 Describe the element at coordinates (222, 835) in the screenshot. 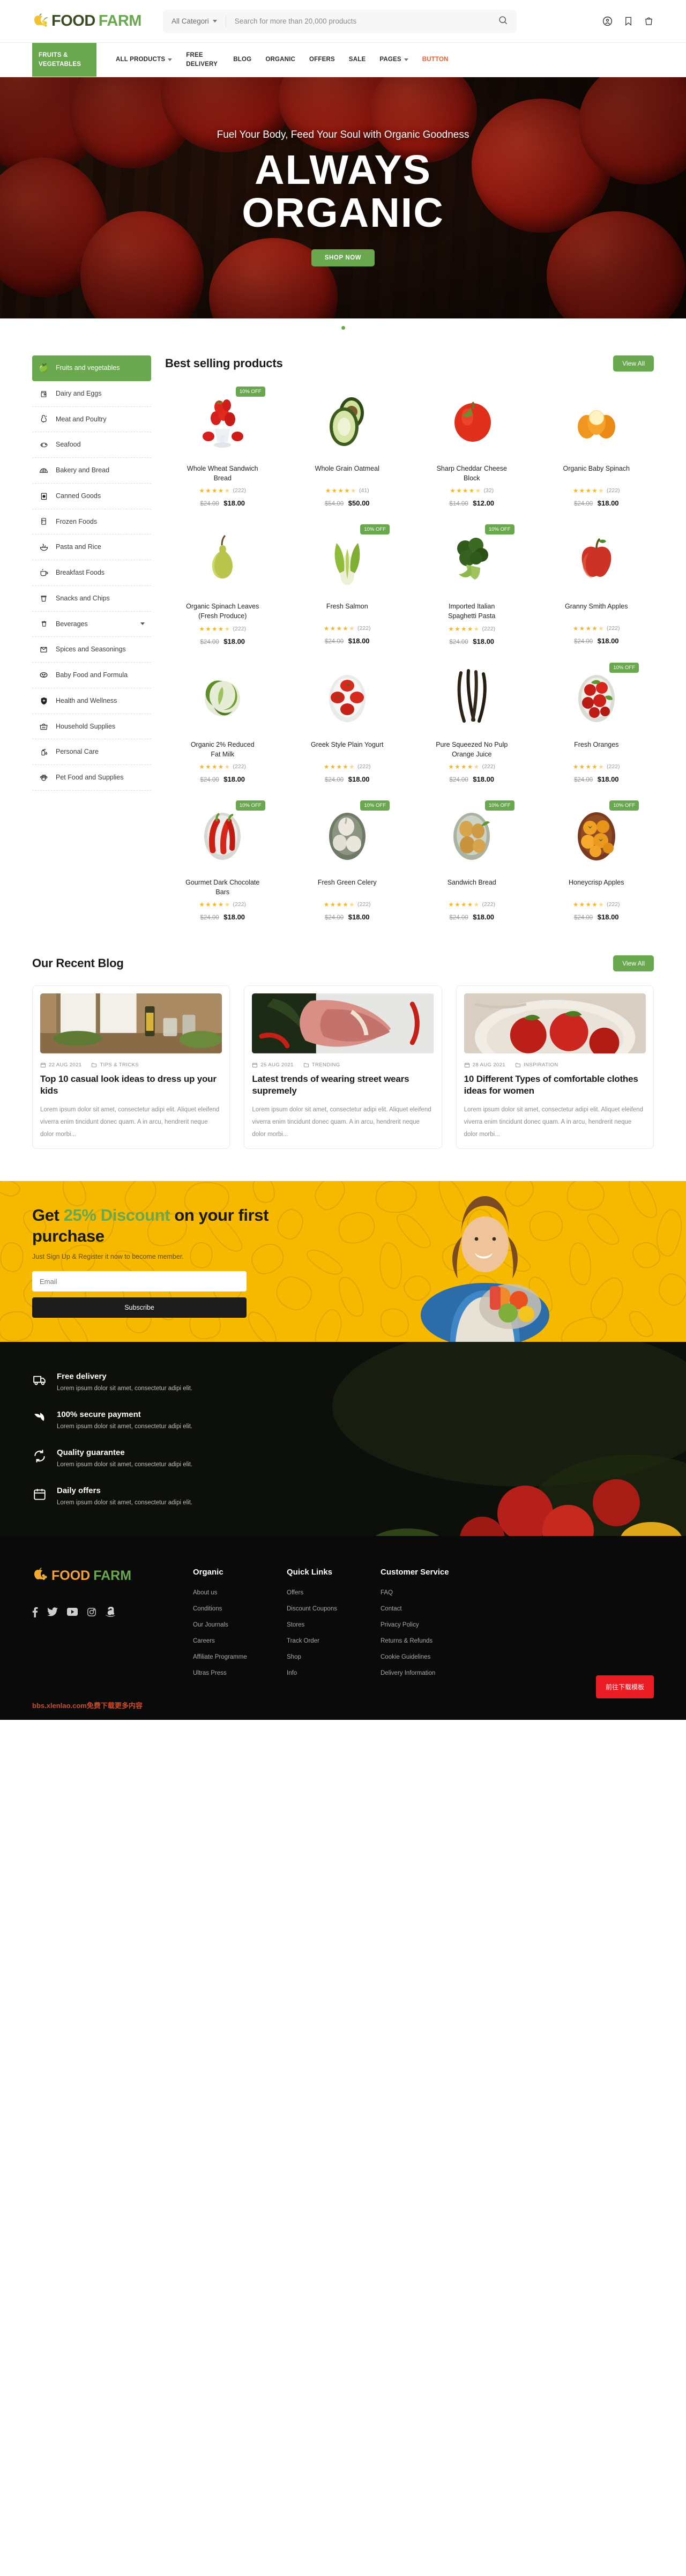

I see `product-artwork` at that location.